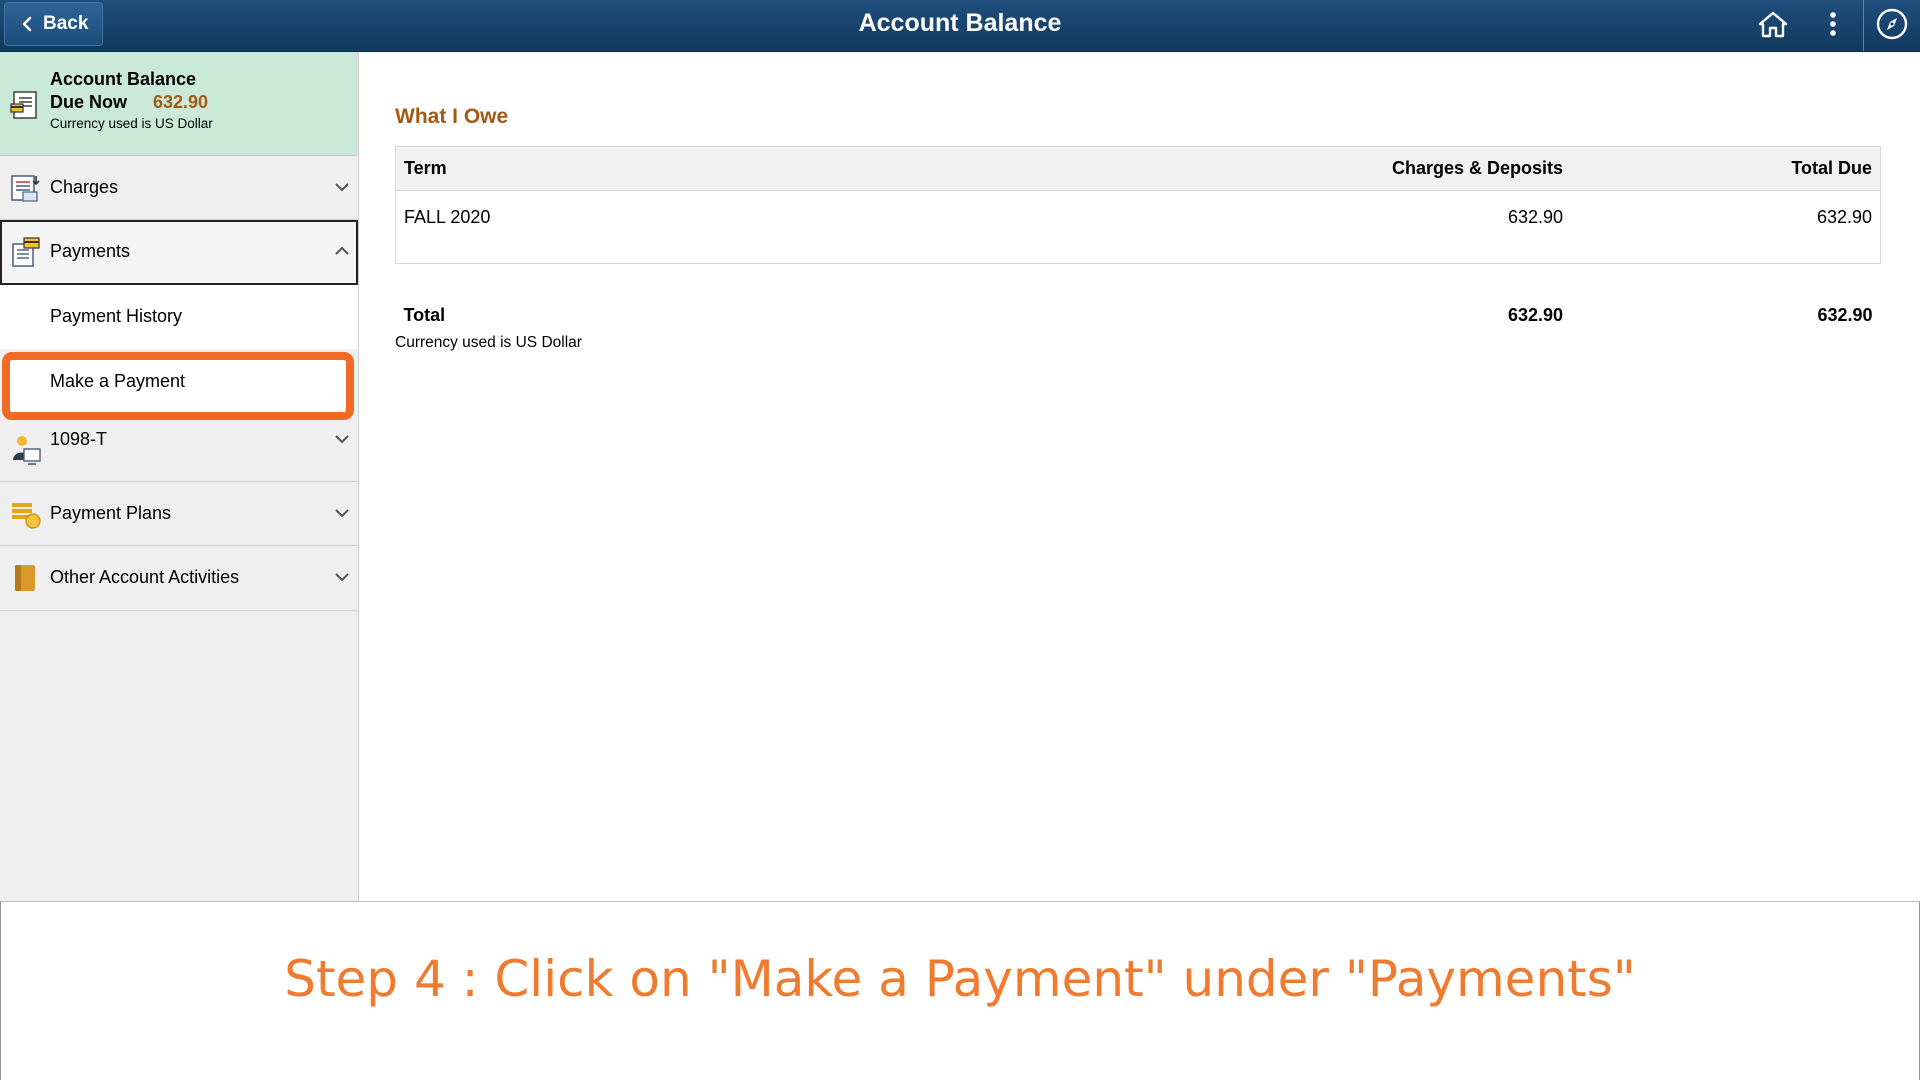 The image size is (1920, 1080). Describe the element at coordinates (1535, 315) in the screenshot. I see `total-charges: 632.90` at that location.